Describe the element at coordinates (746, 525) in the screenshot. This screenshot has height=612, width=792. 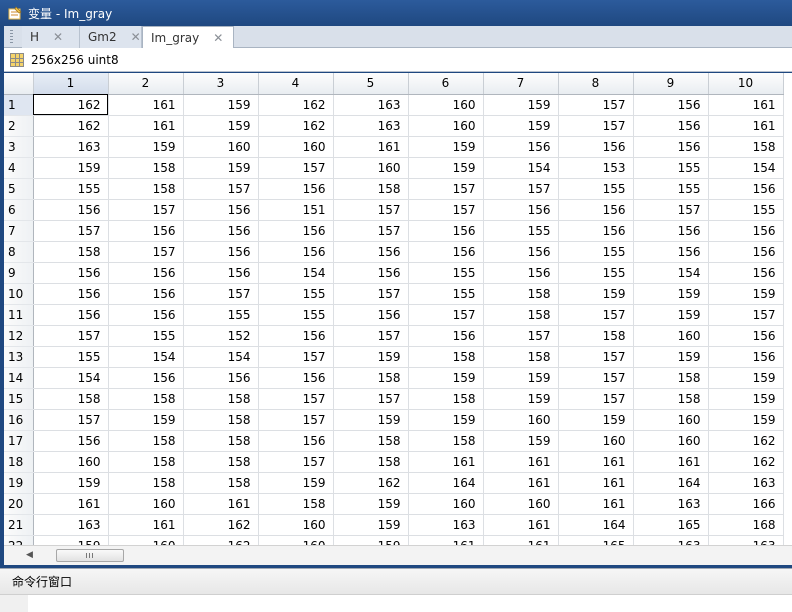
I see `table-cell: 168` at that location.